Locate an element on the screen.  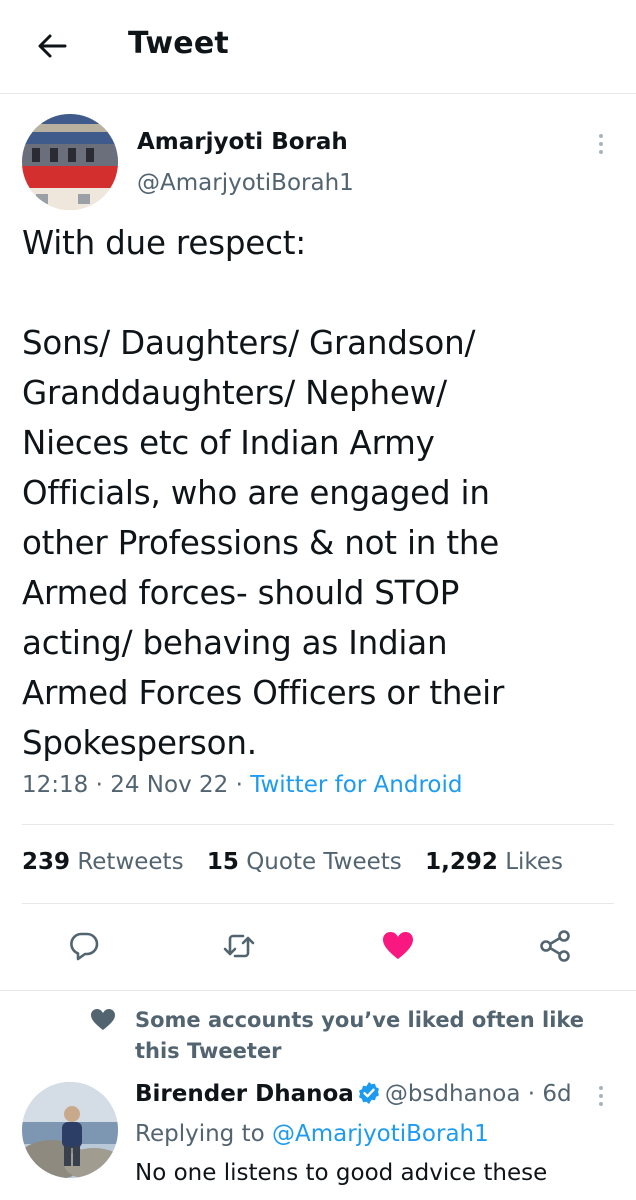
retweets-stat: 239 Retweets is located at coordinates (103, 862).